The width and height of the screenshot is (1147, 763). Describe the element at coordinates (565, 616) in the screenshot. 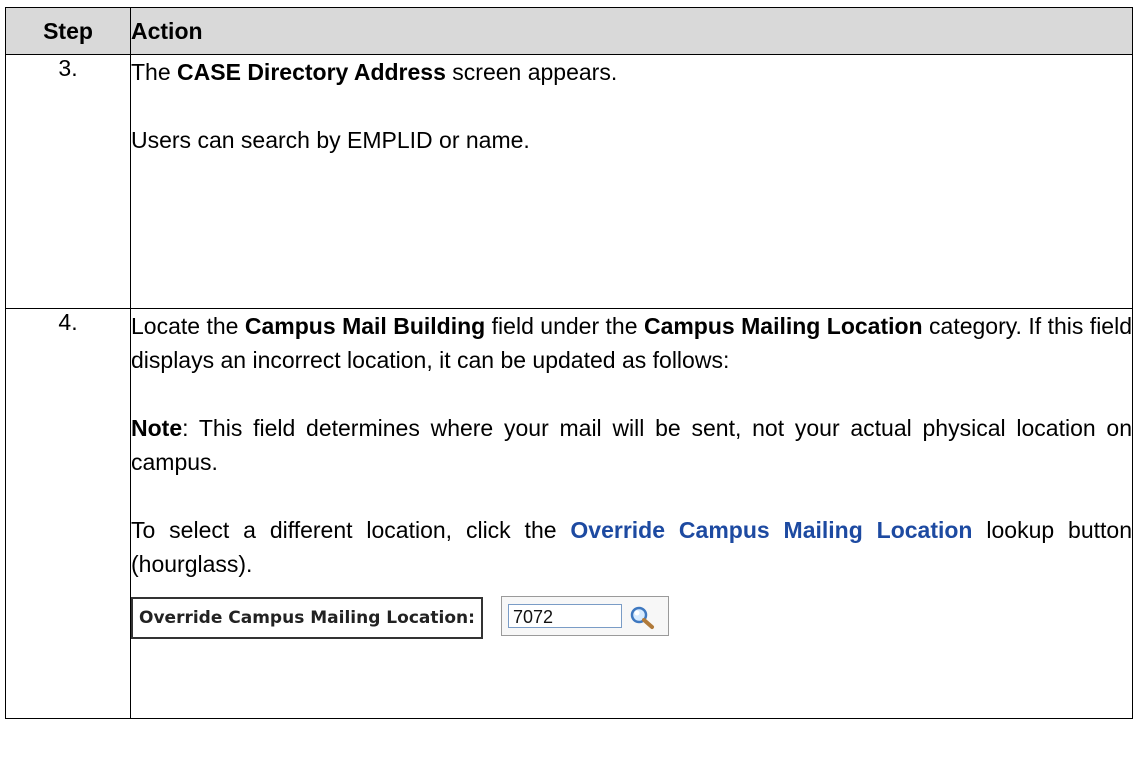

I see `override-location-input: 7072` at that location.